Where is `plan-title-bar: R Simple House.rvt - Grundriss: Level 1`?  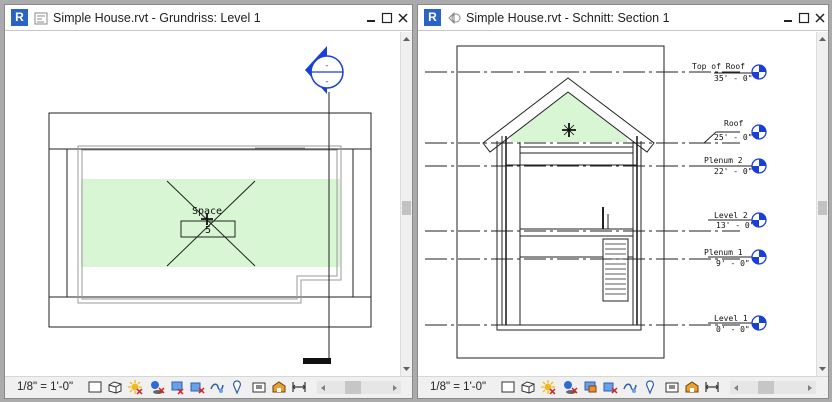
plan-title-bar: R Simple House.rvt - Grundriss: Level 1 is located at coordinates (208, 18).